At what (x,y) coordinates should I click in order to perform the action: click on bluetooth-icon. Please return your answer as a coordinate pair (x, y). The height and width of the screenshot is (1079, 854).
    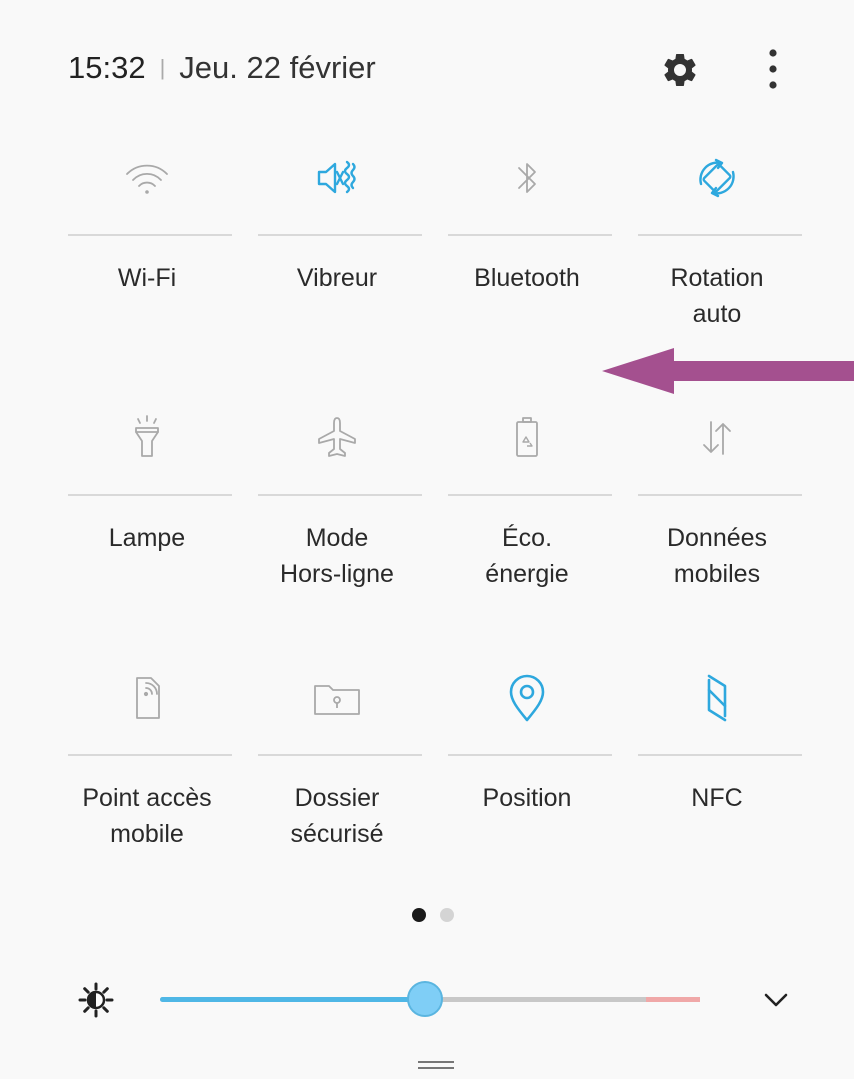
    Looking at the image, I should click on (527, 178).